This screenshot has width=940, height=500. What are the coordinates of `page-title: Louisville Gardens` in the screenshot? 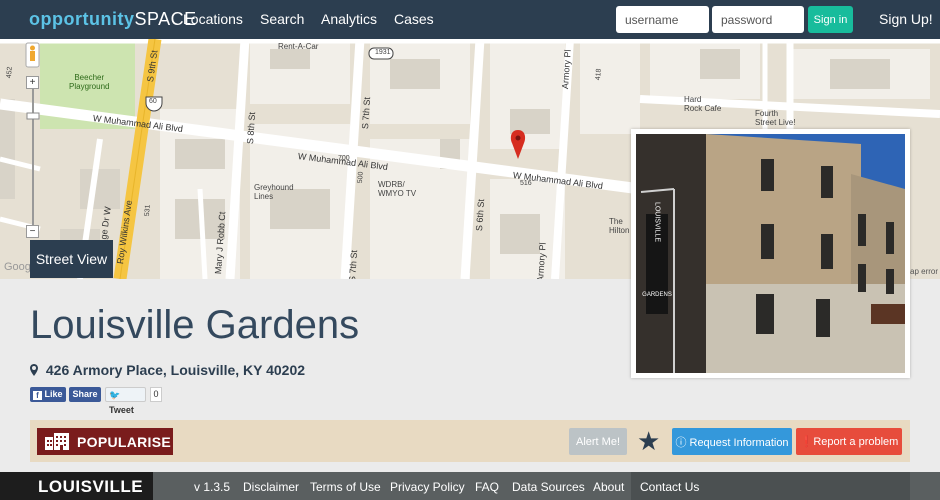 It's located at (195, 325).